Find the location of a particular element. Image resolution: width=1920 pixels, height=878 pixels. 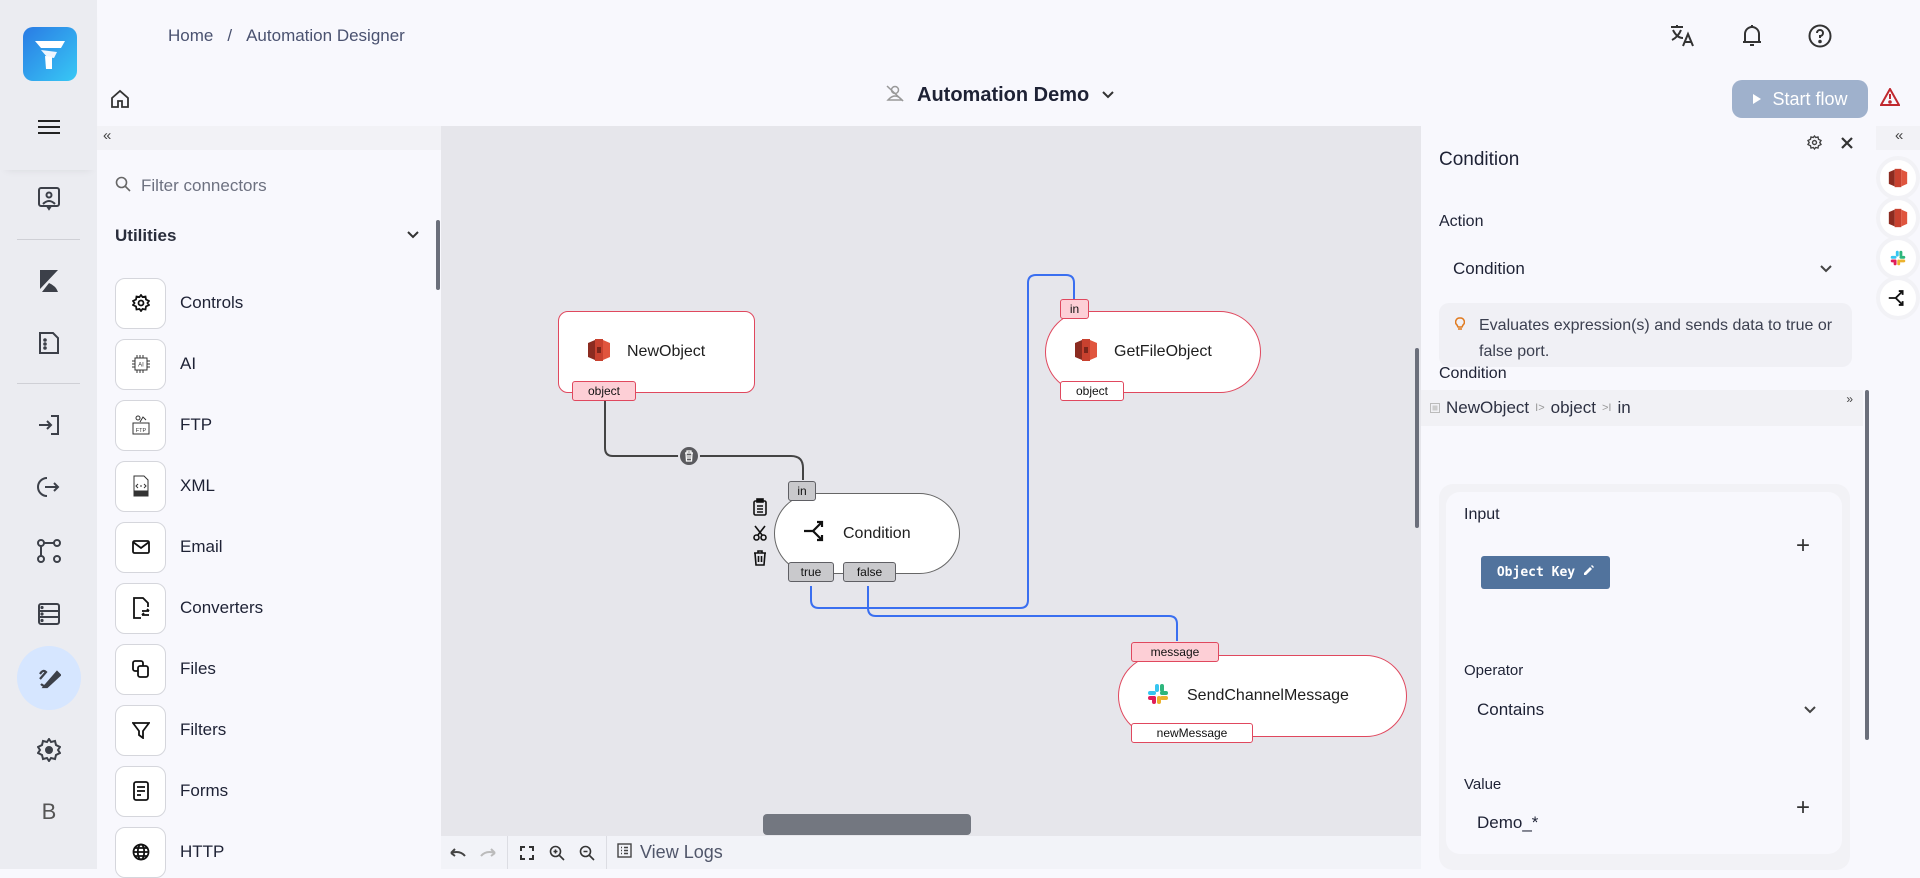

port-sendchannel-message: message is located at coordinates (1175, 652).